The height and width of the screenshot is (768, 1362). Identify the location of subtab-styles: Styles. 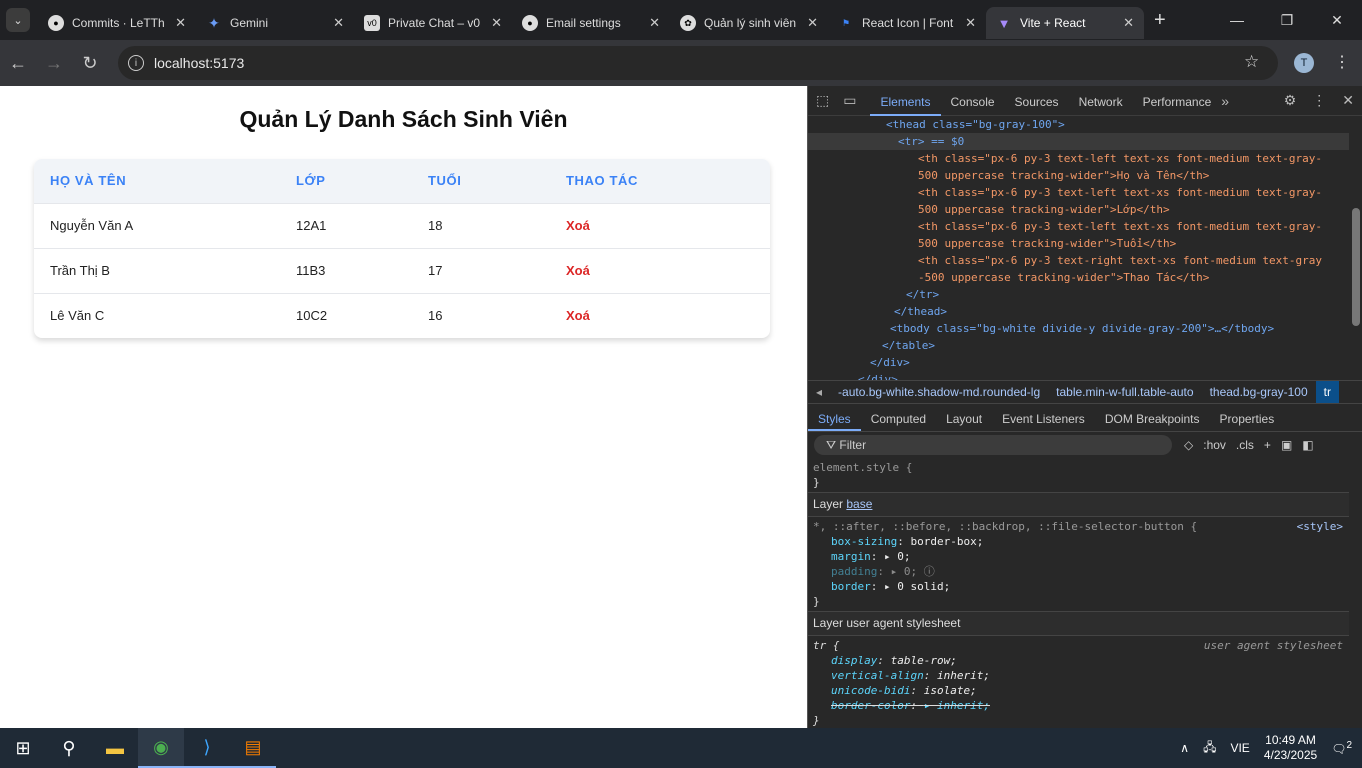
(834, 418).